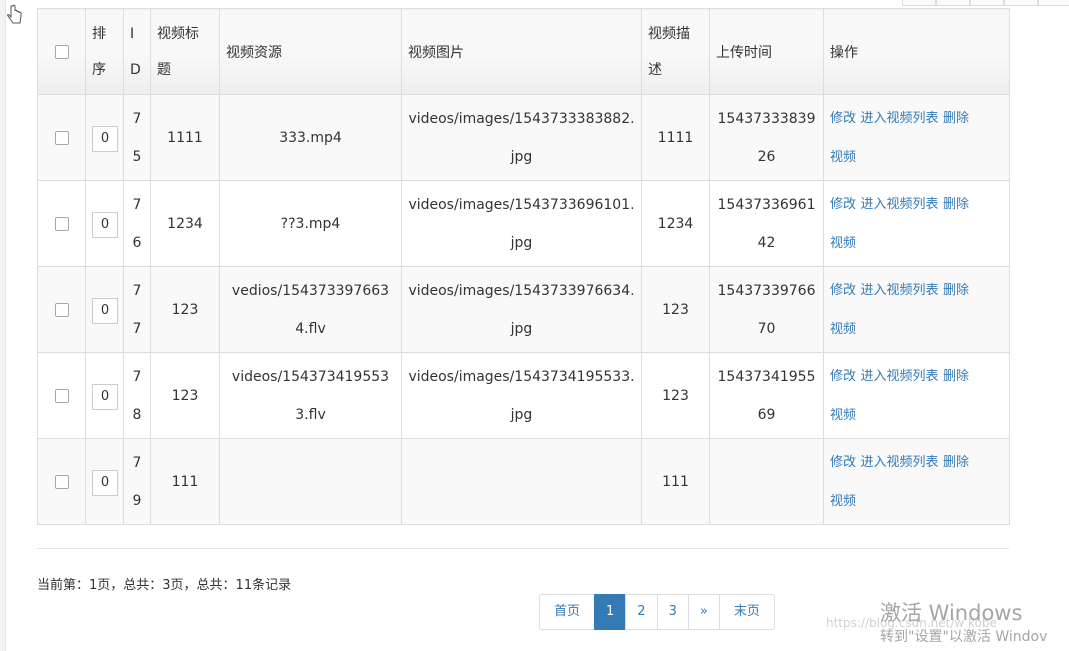 This screenshot has width=1069, height=651. I want to click on footer-divider, so click(523, 548).